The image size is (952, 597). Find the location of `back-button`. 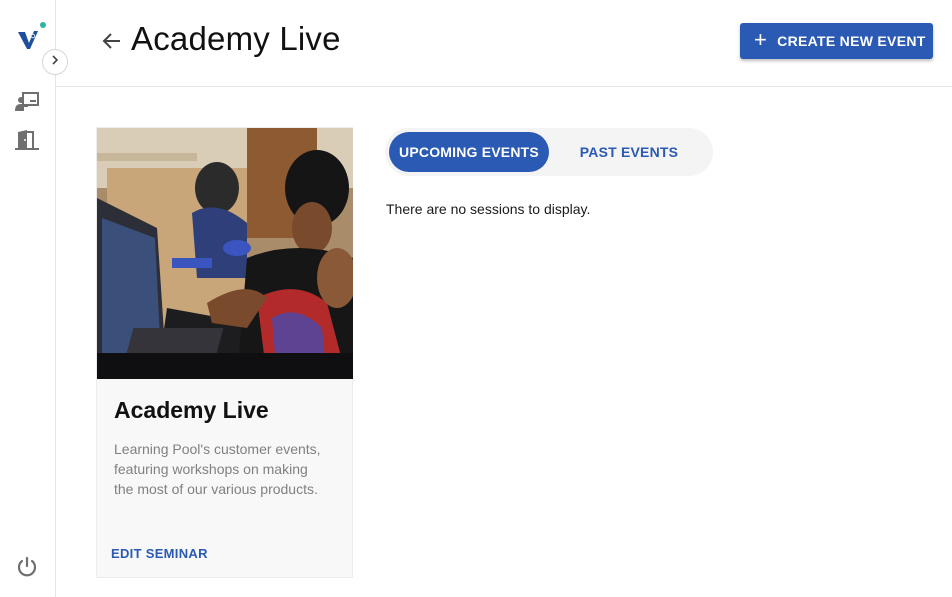

back-button is located at coordinates (112, 41).